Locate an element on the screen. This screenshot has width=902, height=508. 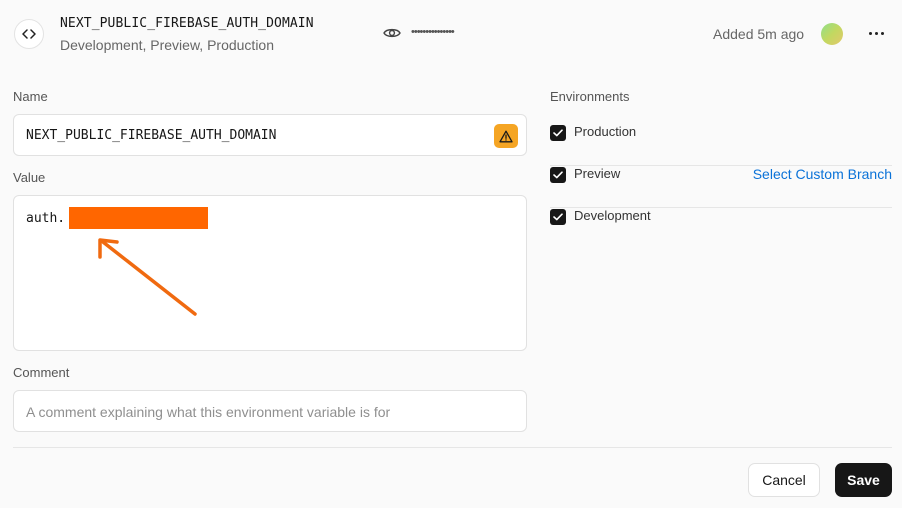
development-label: Development is located at coordinates (612, 215).